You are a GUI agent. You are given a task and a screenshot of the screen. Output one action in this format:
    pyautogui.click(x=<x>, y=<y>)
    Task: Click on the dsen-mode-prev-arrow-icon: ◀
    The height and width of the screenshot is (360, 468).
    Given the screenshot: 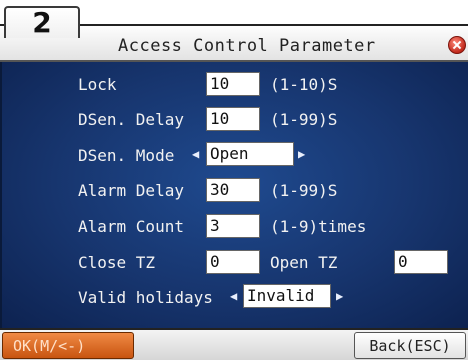 What is the action you would take?
    pyautogui.click(x=195, y=154)
    